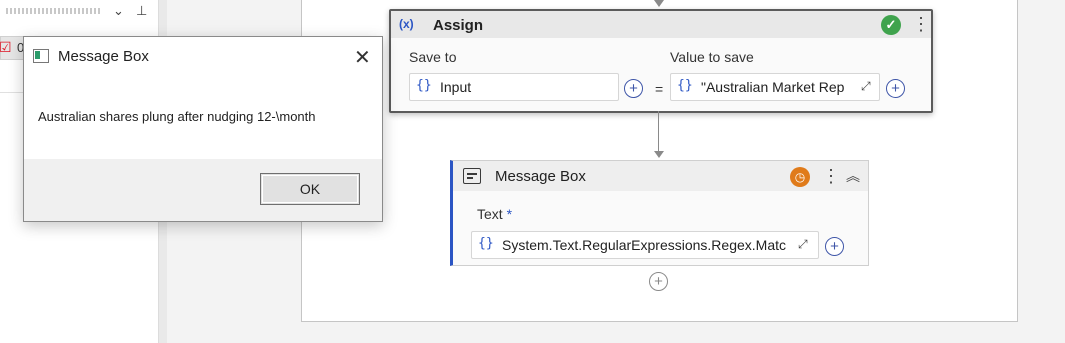 This screenshot has width=1065, height=343. Describe the element at coordinates (472, 176) in the screenshot. I see `message-box-icon` at that location.